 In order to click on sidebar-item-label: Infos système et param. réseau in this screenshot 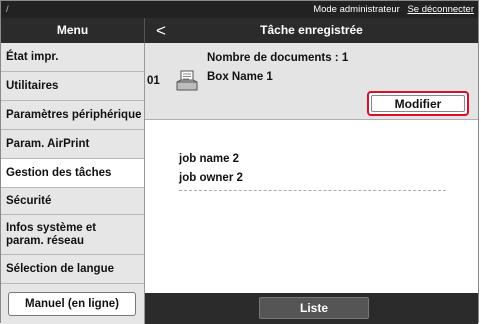, I will do `click(51, 234)`.